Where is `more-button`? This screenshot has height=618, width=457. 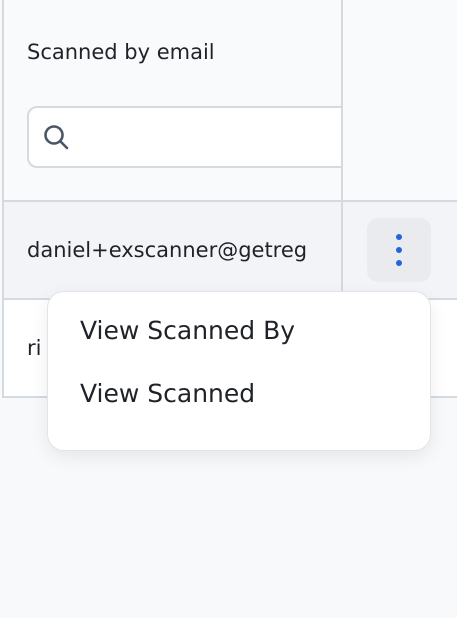 more-button is located at coordinates (399, 250).